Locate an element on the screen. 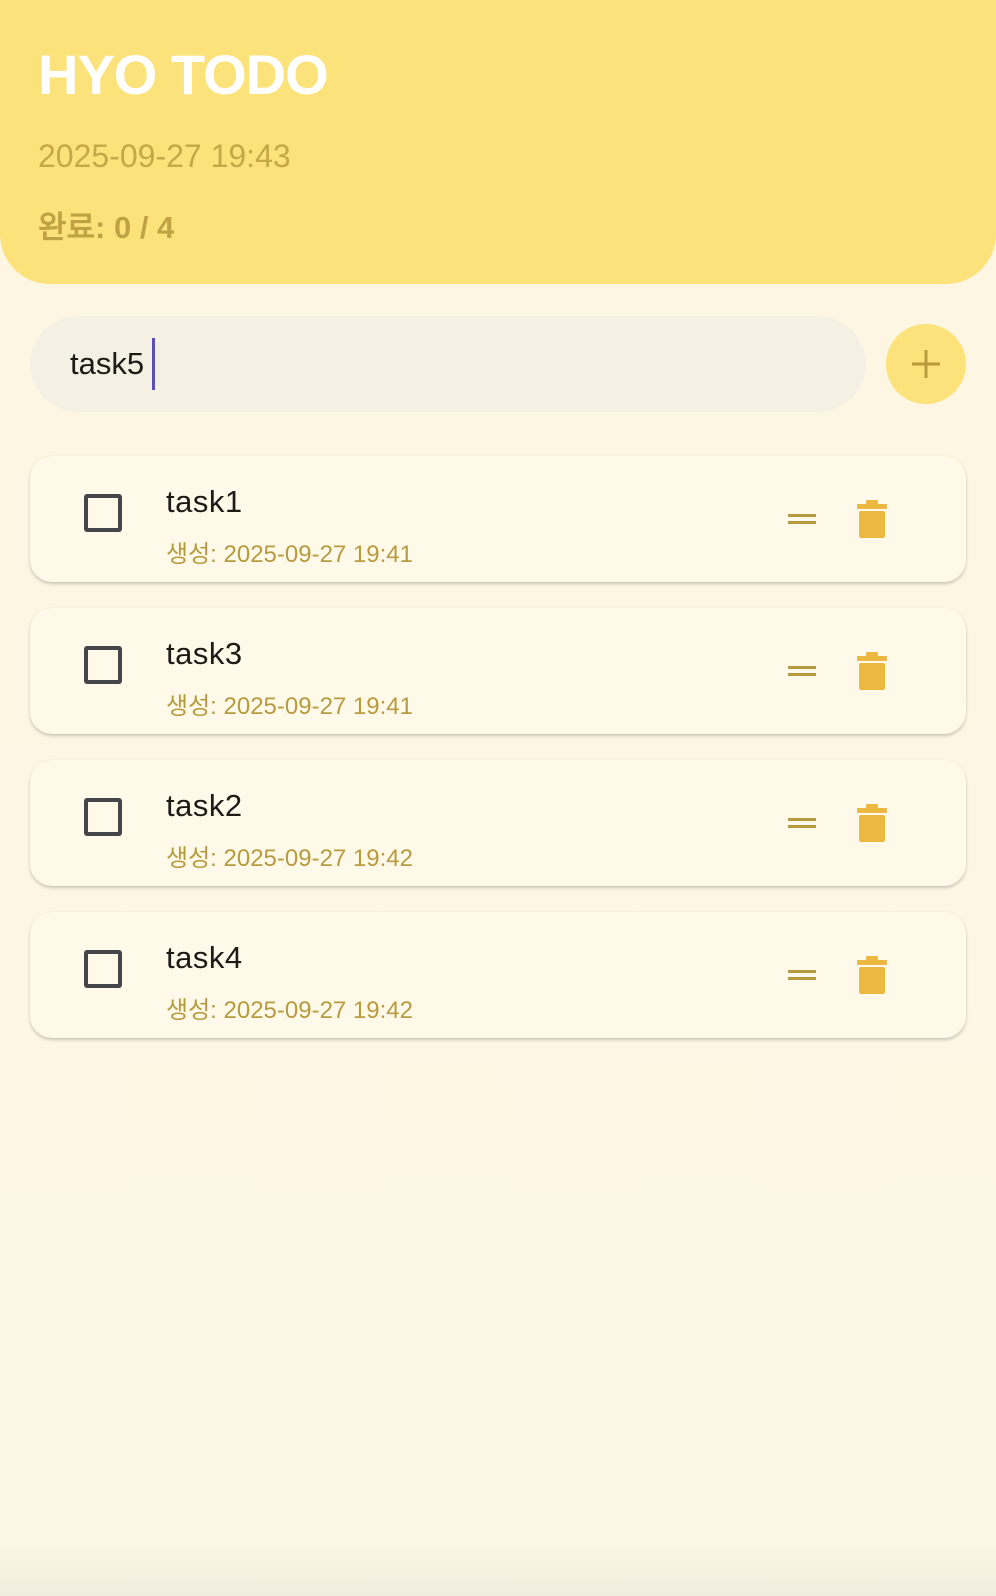 This screenshot has height=1596, width=996. new-task-field is located at coordinates (448, 364).